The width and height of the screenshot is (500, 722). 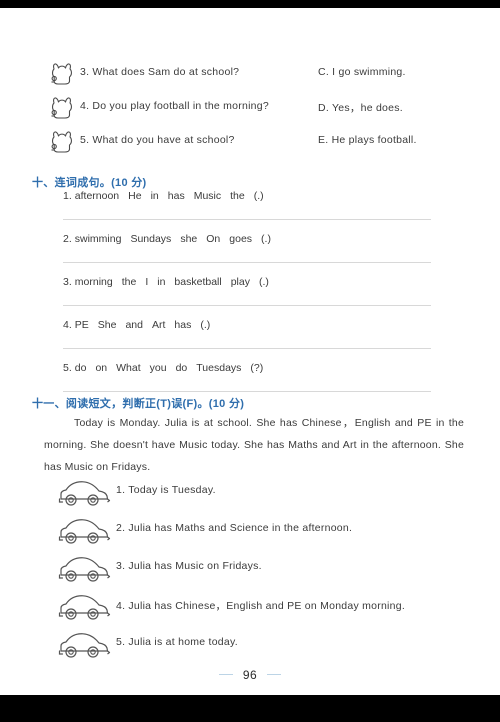 I want to click on punctuation-hint: (?), so click(x=257, y=368).